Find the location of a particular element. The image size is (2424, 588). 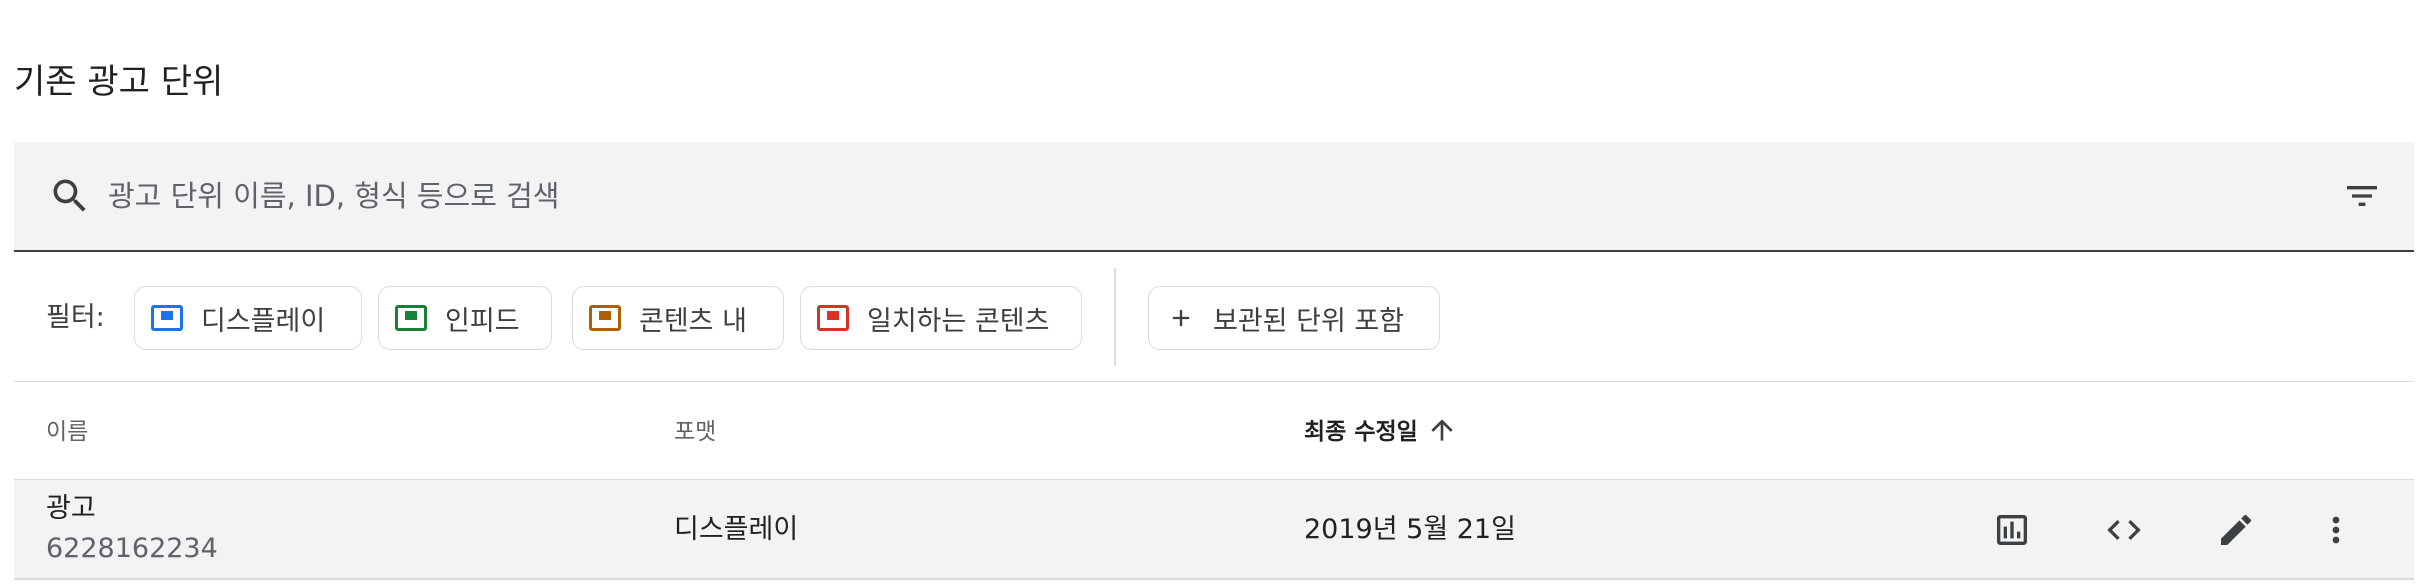

pencil-icon is located at coordinates (2236, 529).